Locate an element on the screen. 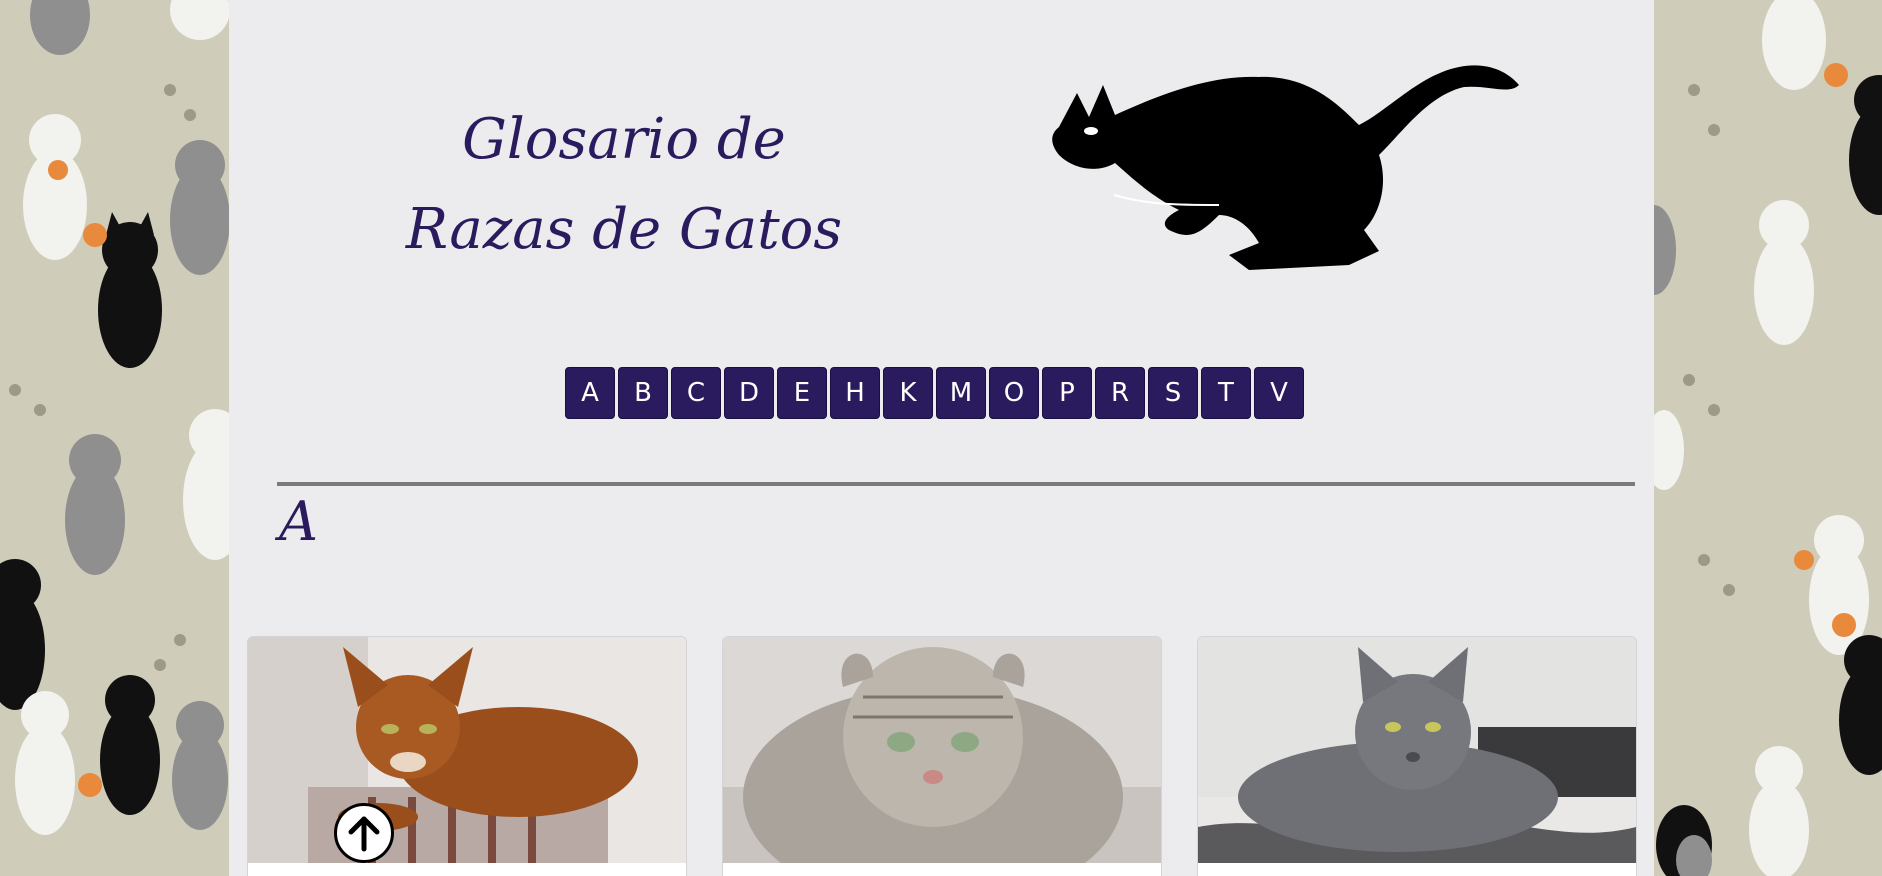 This screenshot has width=1882, height=876. title-line-2: Razas de Gatos is located at coordinates (624, 229).